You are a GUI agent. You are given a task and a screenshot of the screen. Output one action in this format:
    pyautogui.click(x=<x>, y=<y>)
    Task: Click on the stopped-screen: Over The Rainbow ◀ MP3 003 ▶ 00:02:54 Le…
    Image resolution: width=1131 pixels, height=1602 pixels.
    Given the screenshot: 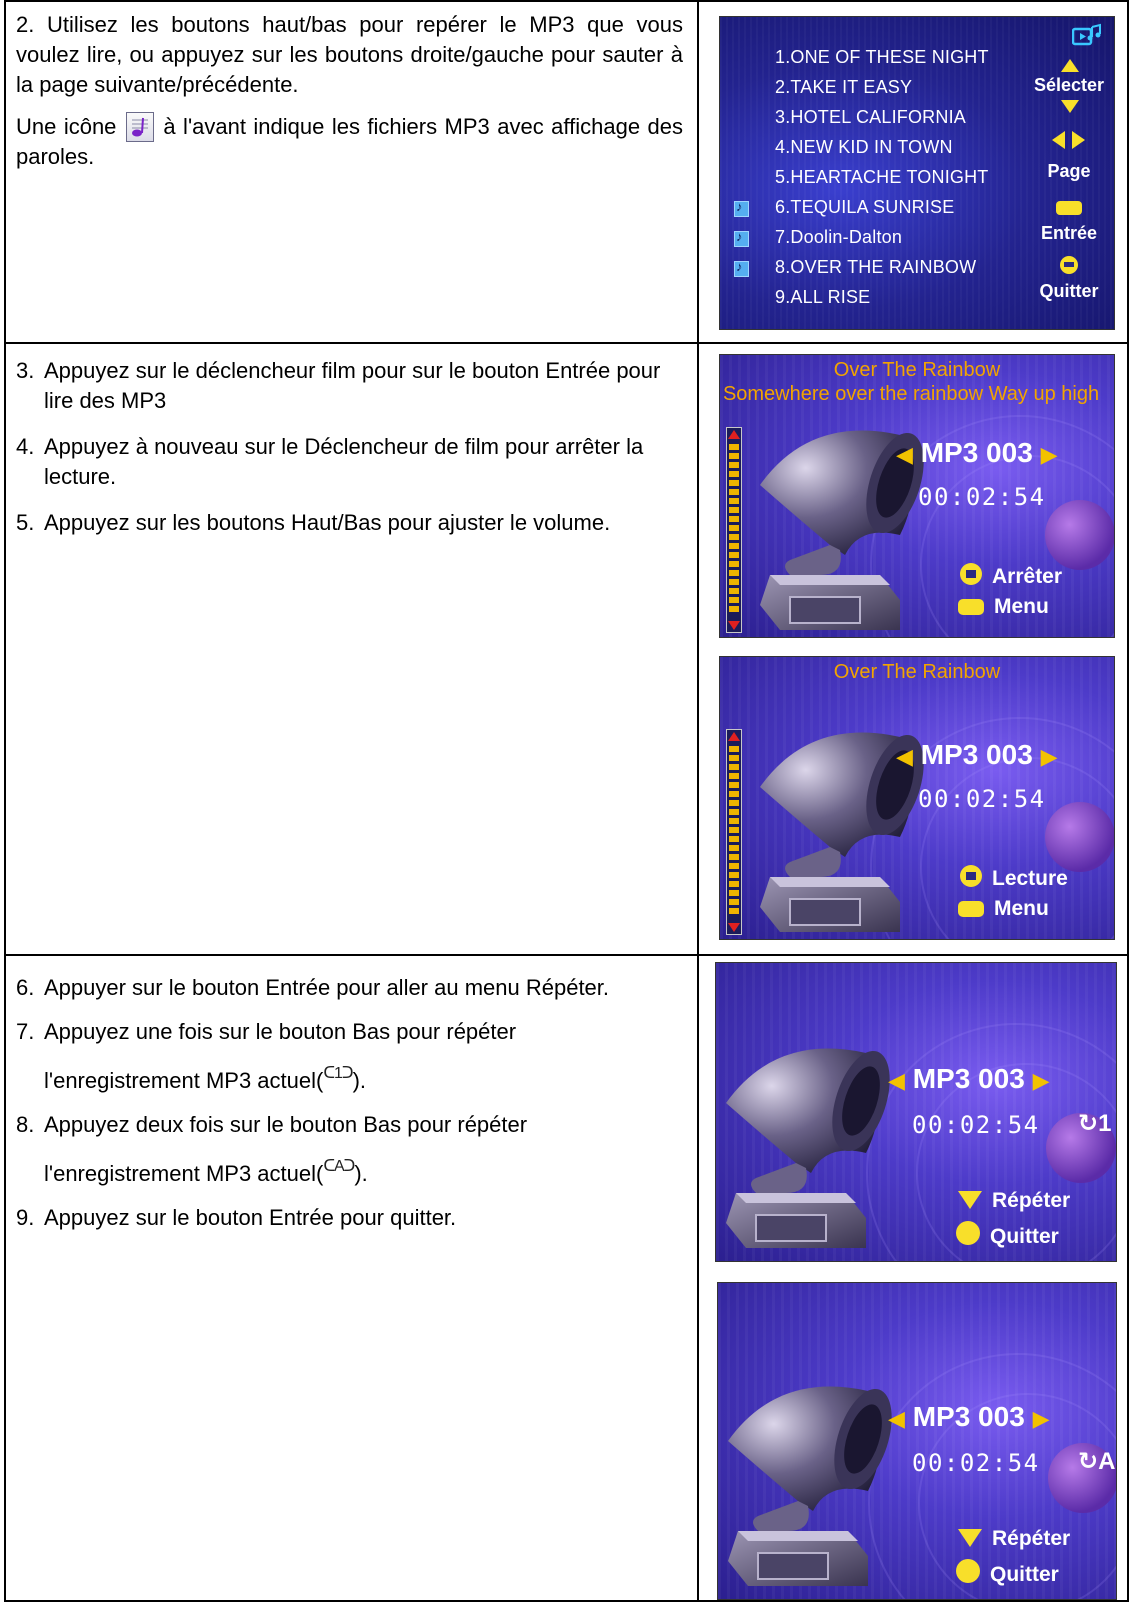 What is the action you would take?
    pyautogui.click(x=917, y=798)
    